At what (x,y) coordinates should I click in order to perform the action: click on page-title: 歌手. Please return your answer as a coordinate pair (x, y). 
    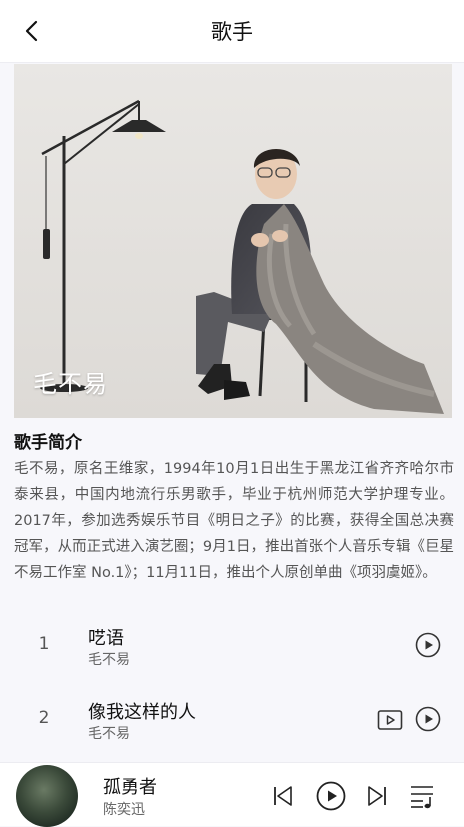
    Looking at the image, I should click on (232, 32).